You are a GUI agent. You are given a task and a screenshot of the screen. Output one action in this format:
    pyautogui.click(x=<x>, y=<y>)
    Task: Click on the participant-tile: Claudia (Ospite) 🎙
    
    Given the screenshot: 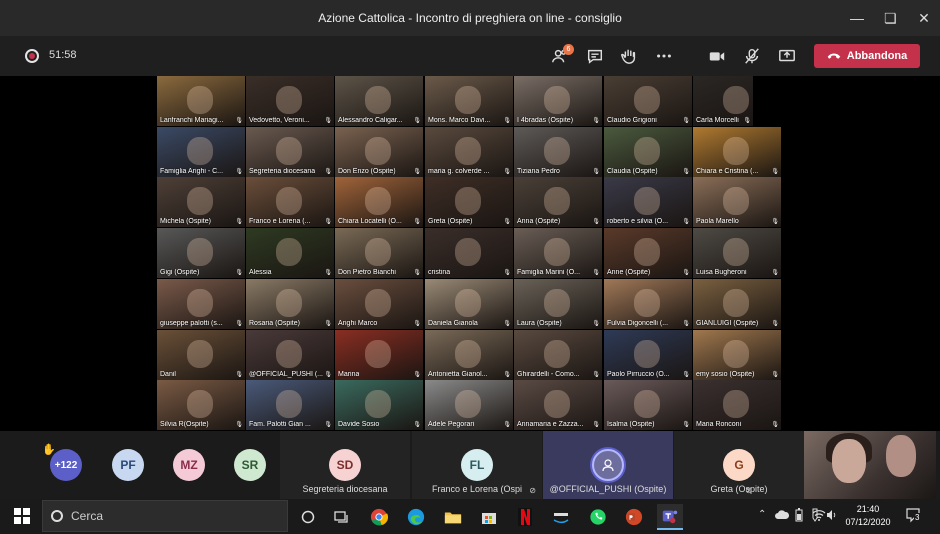 What is the action you would take?
    pyautogui.click(x=648, y=152)
    